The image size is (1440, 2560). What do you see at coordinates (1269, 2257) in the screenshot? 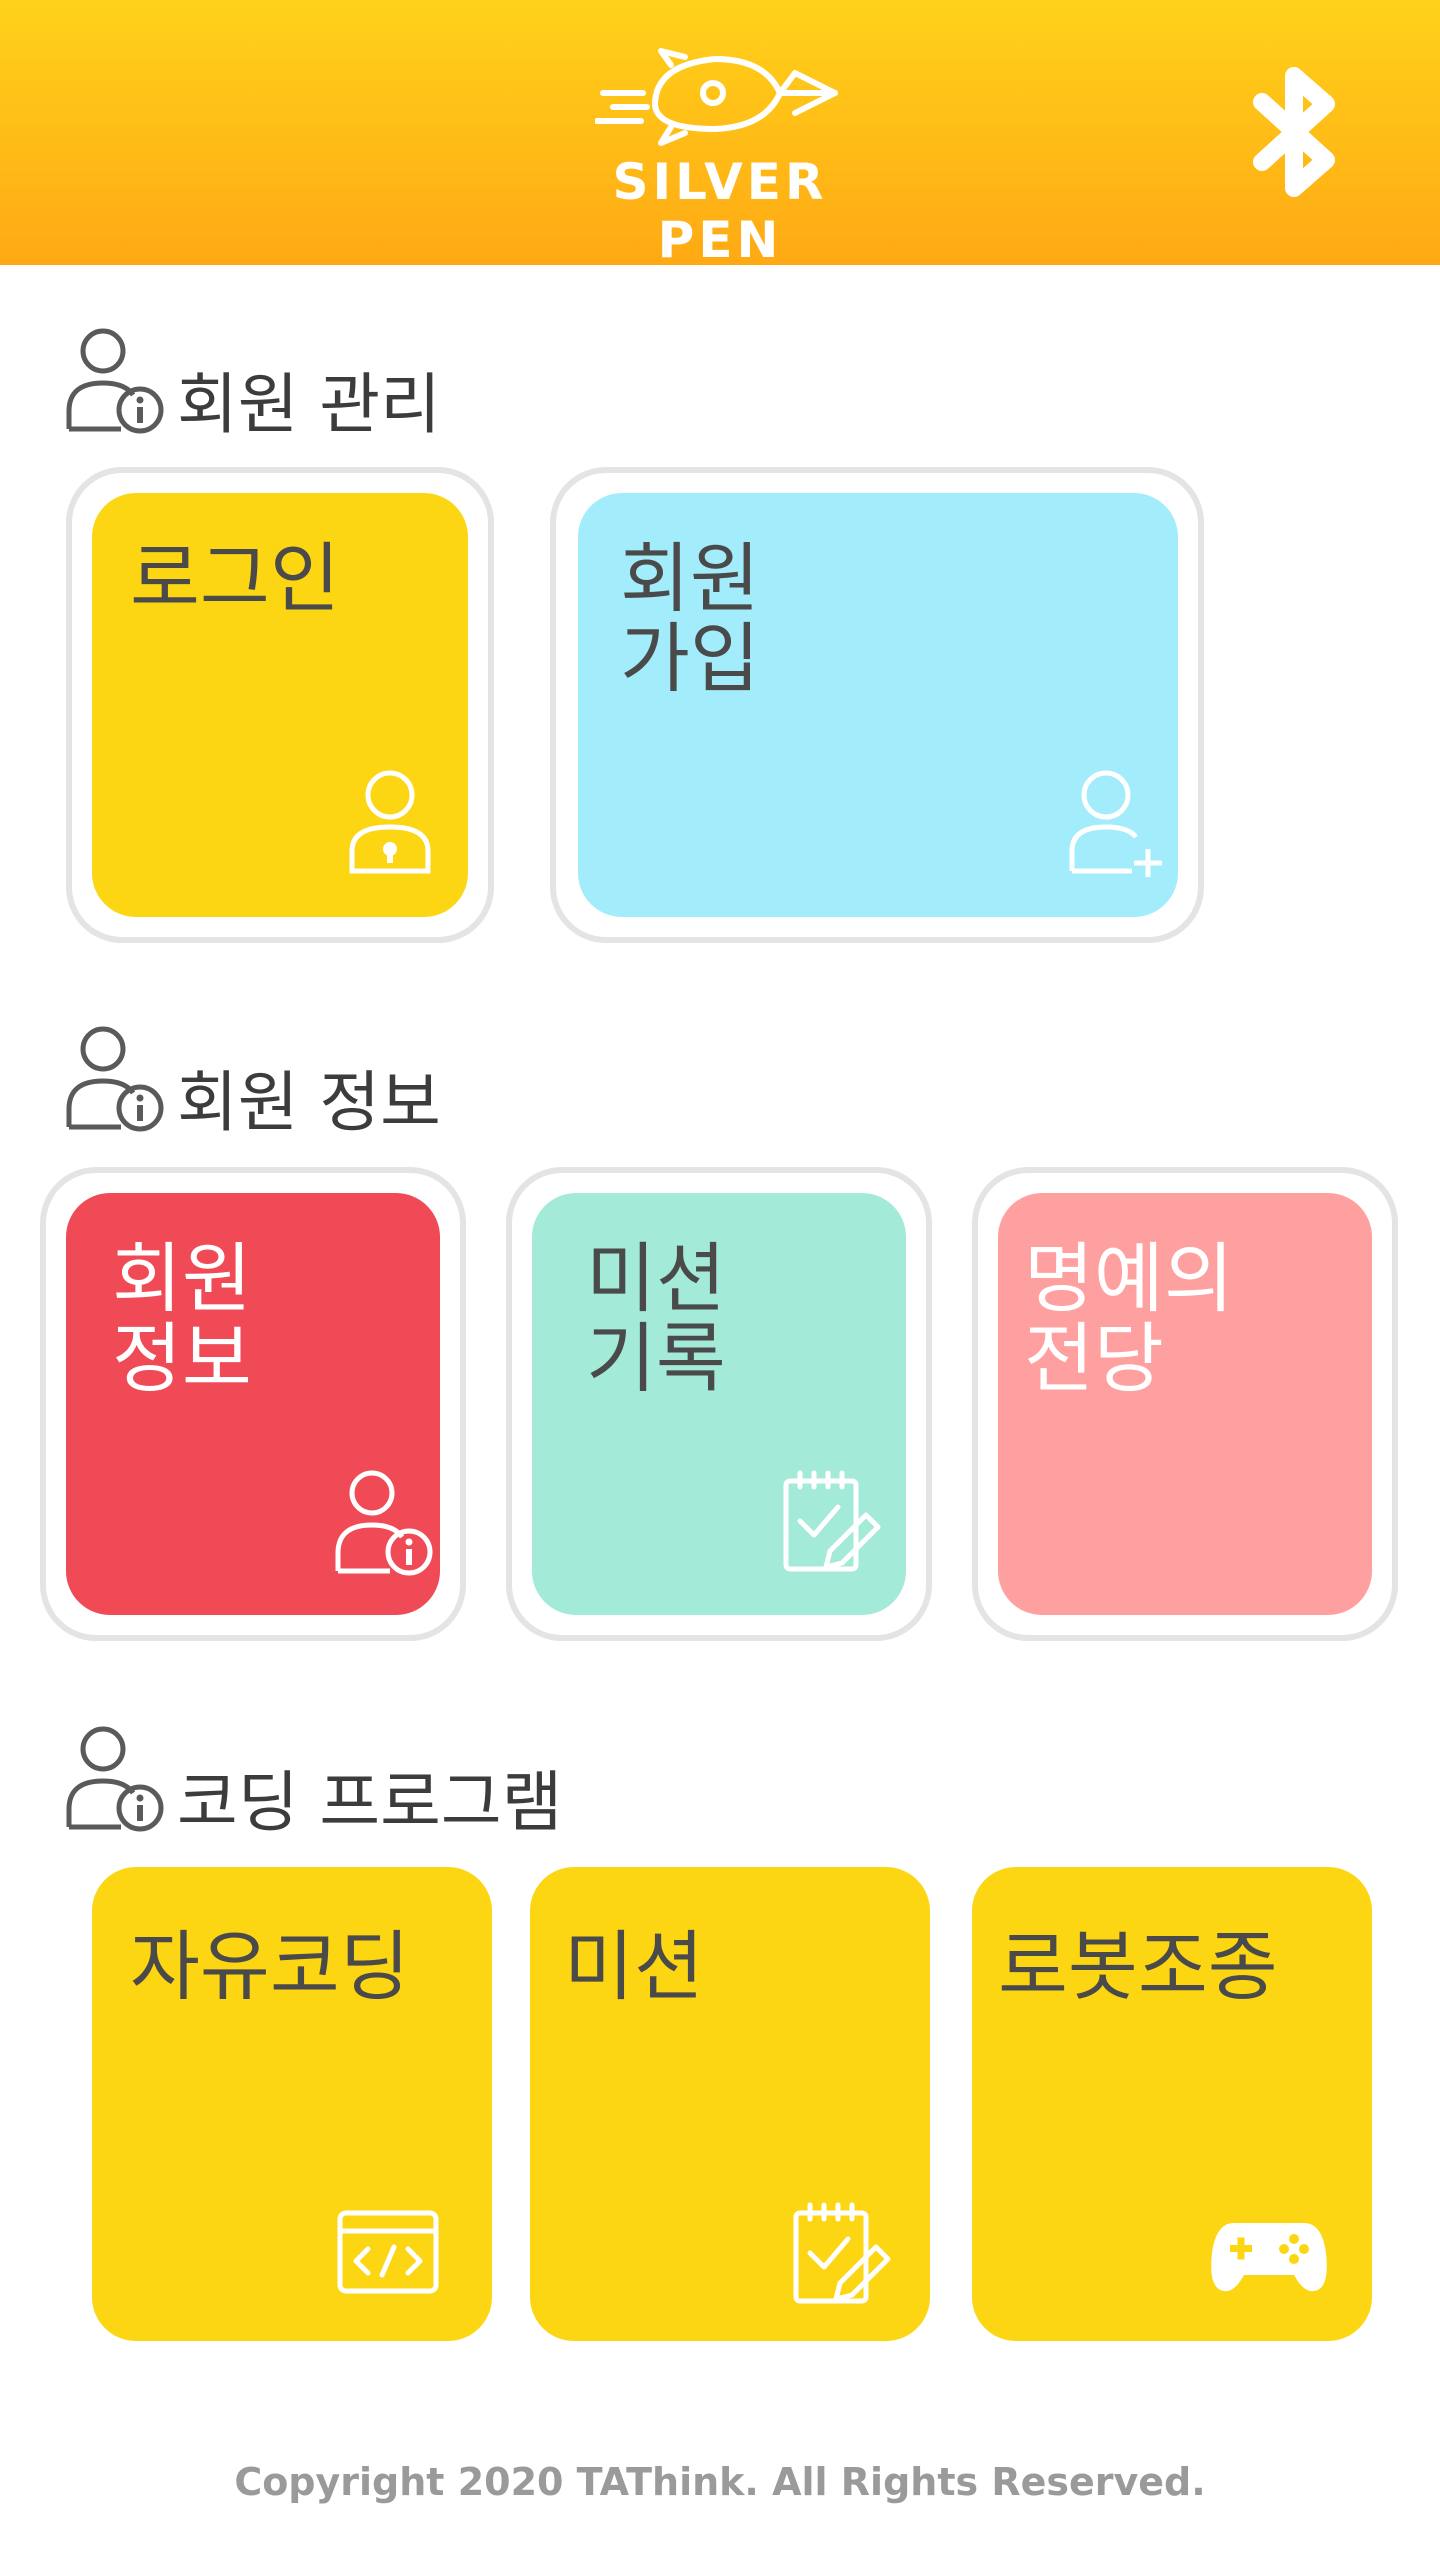
I see `gamepad-icon` at bounding box center [1269, 2257].